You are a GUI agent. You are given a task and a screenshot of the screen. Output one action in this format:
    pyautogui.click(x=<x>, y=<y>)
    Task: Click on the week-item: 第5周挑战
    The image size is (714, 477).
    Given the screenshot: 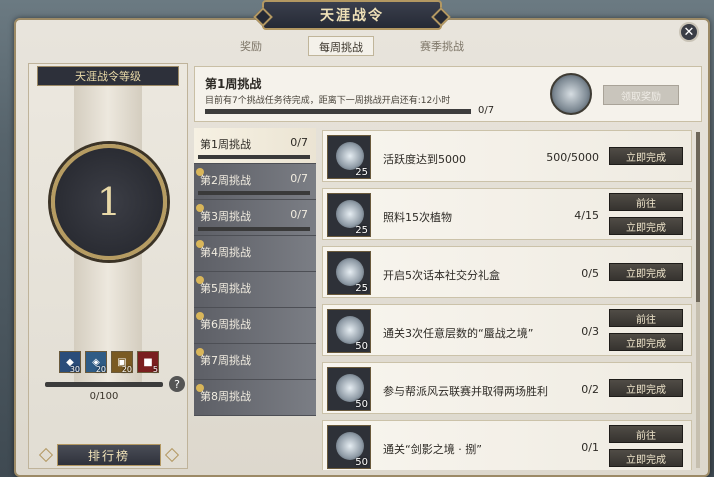 What is the action you would take?
    pyautogui.click(x=255, y=290)
    